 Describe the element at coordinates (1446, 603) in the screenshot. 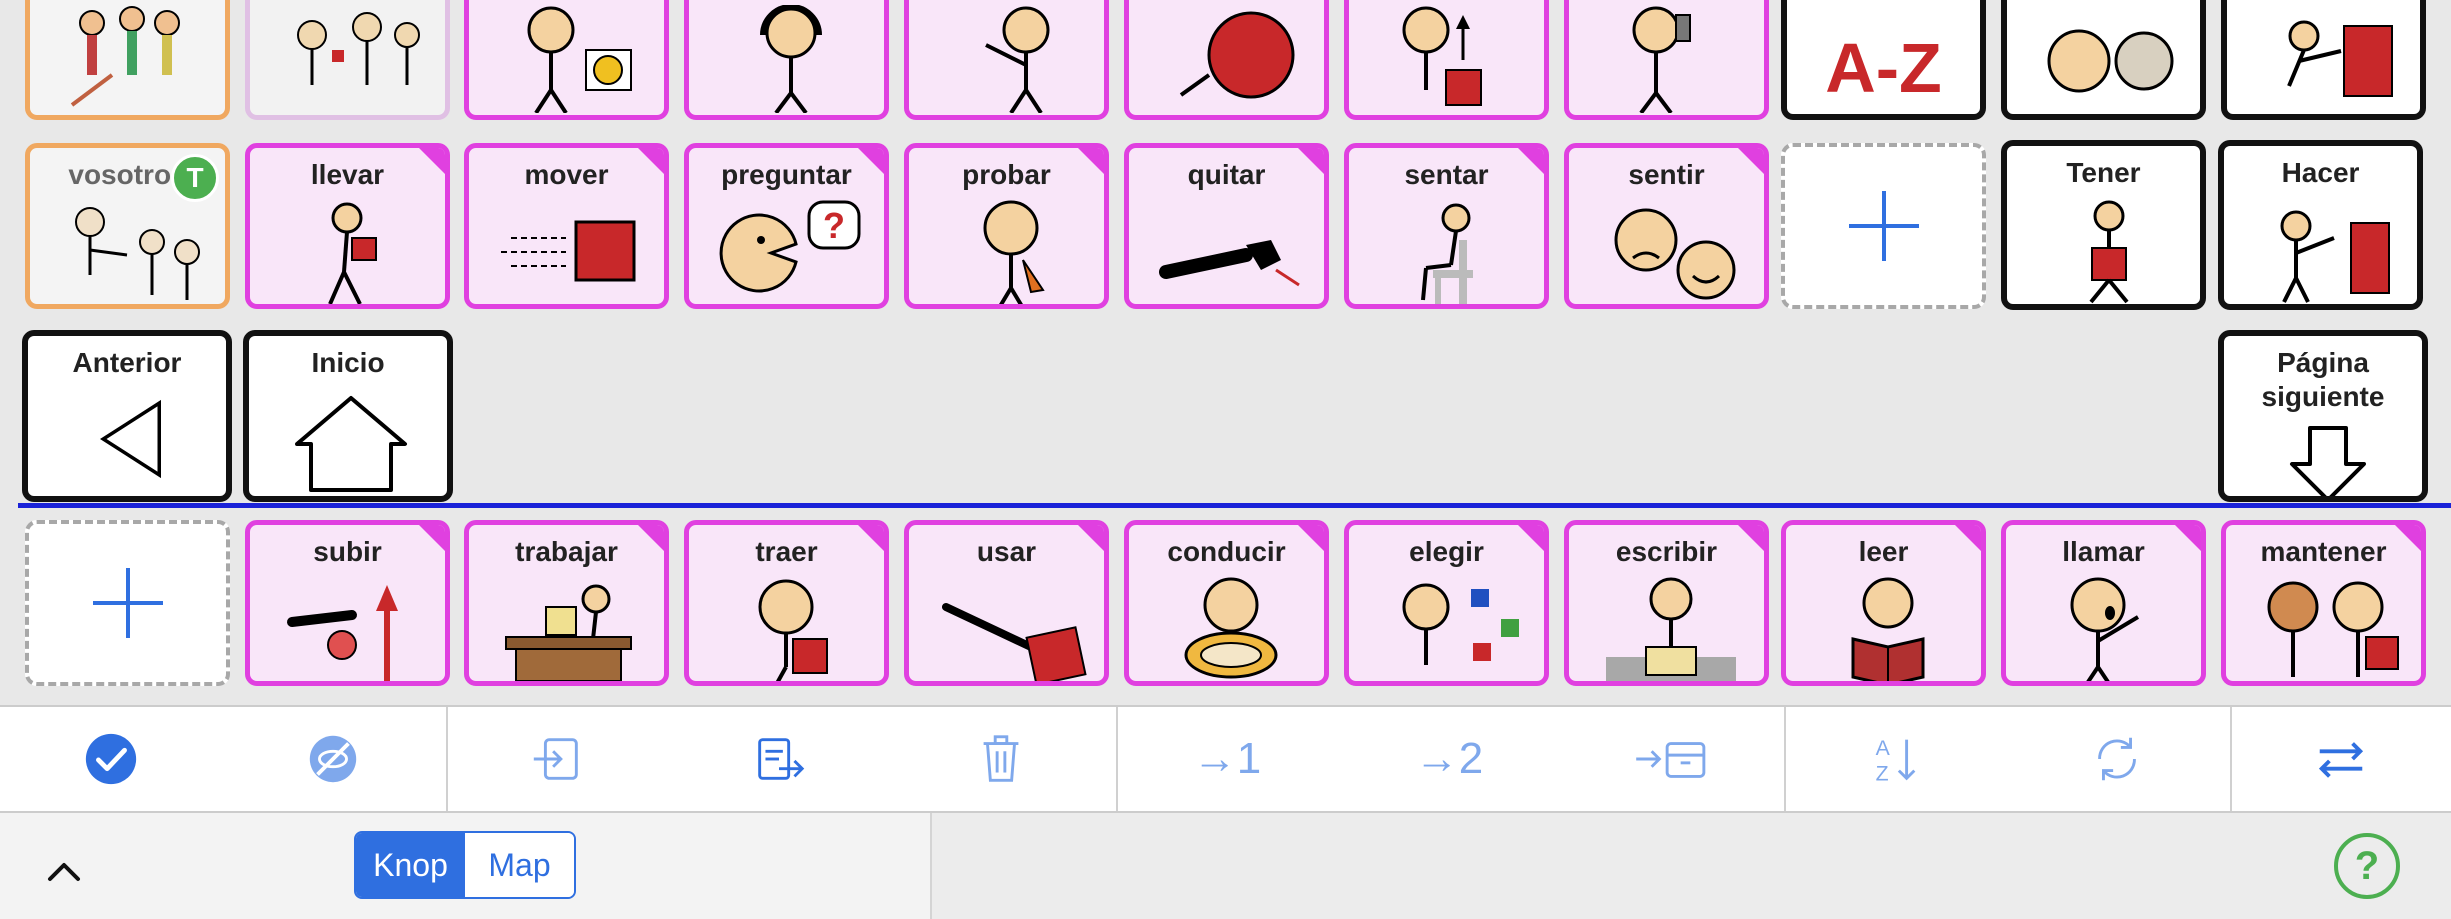

I see `verb-elegir: elegir` at that location.